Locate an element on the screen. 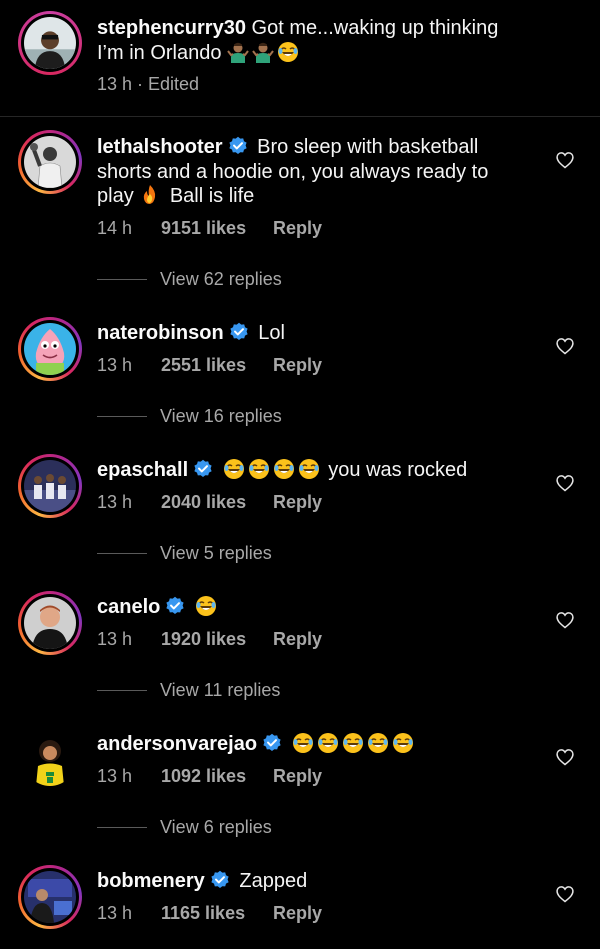 This screenshot has height=949, width=600. comment-username: bobmenery is located at coordinates (151, 881).